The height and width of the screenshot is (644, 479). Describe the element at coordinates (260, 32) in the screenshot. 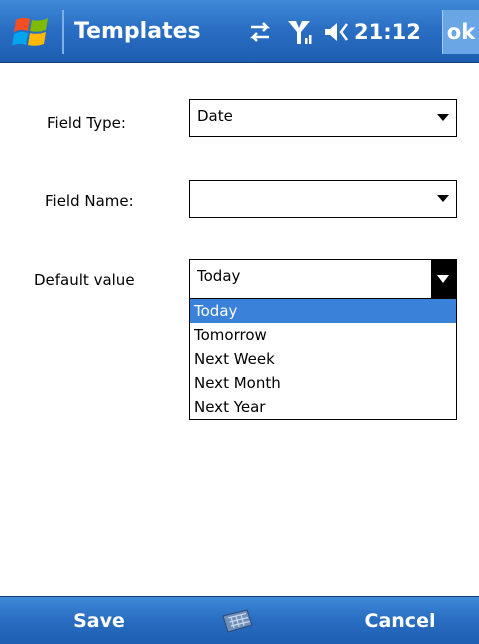

I see `connectivity-icon` at that location.